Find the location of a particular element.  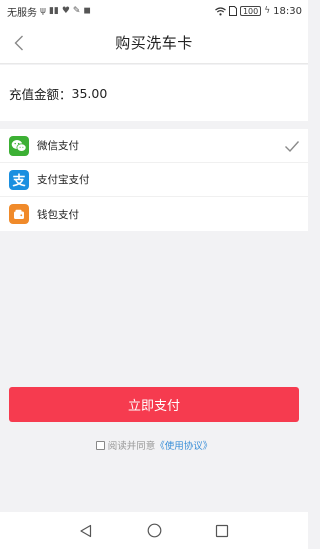

payment-option-label: 微信支付 is located at coordinates (58, 146).